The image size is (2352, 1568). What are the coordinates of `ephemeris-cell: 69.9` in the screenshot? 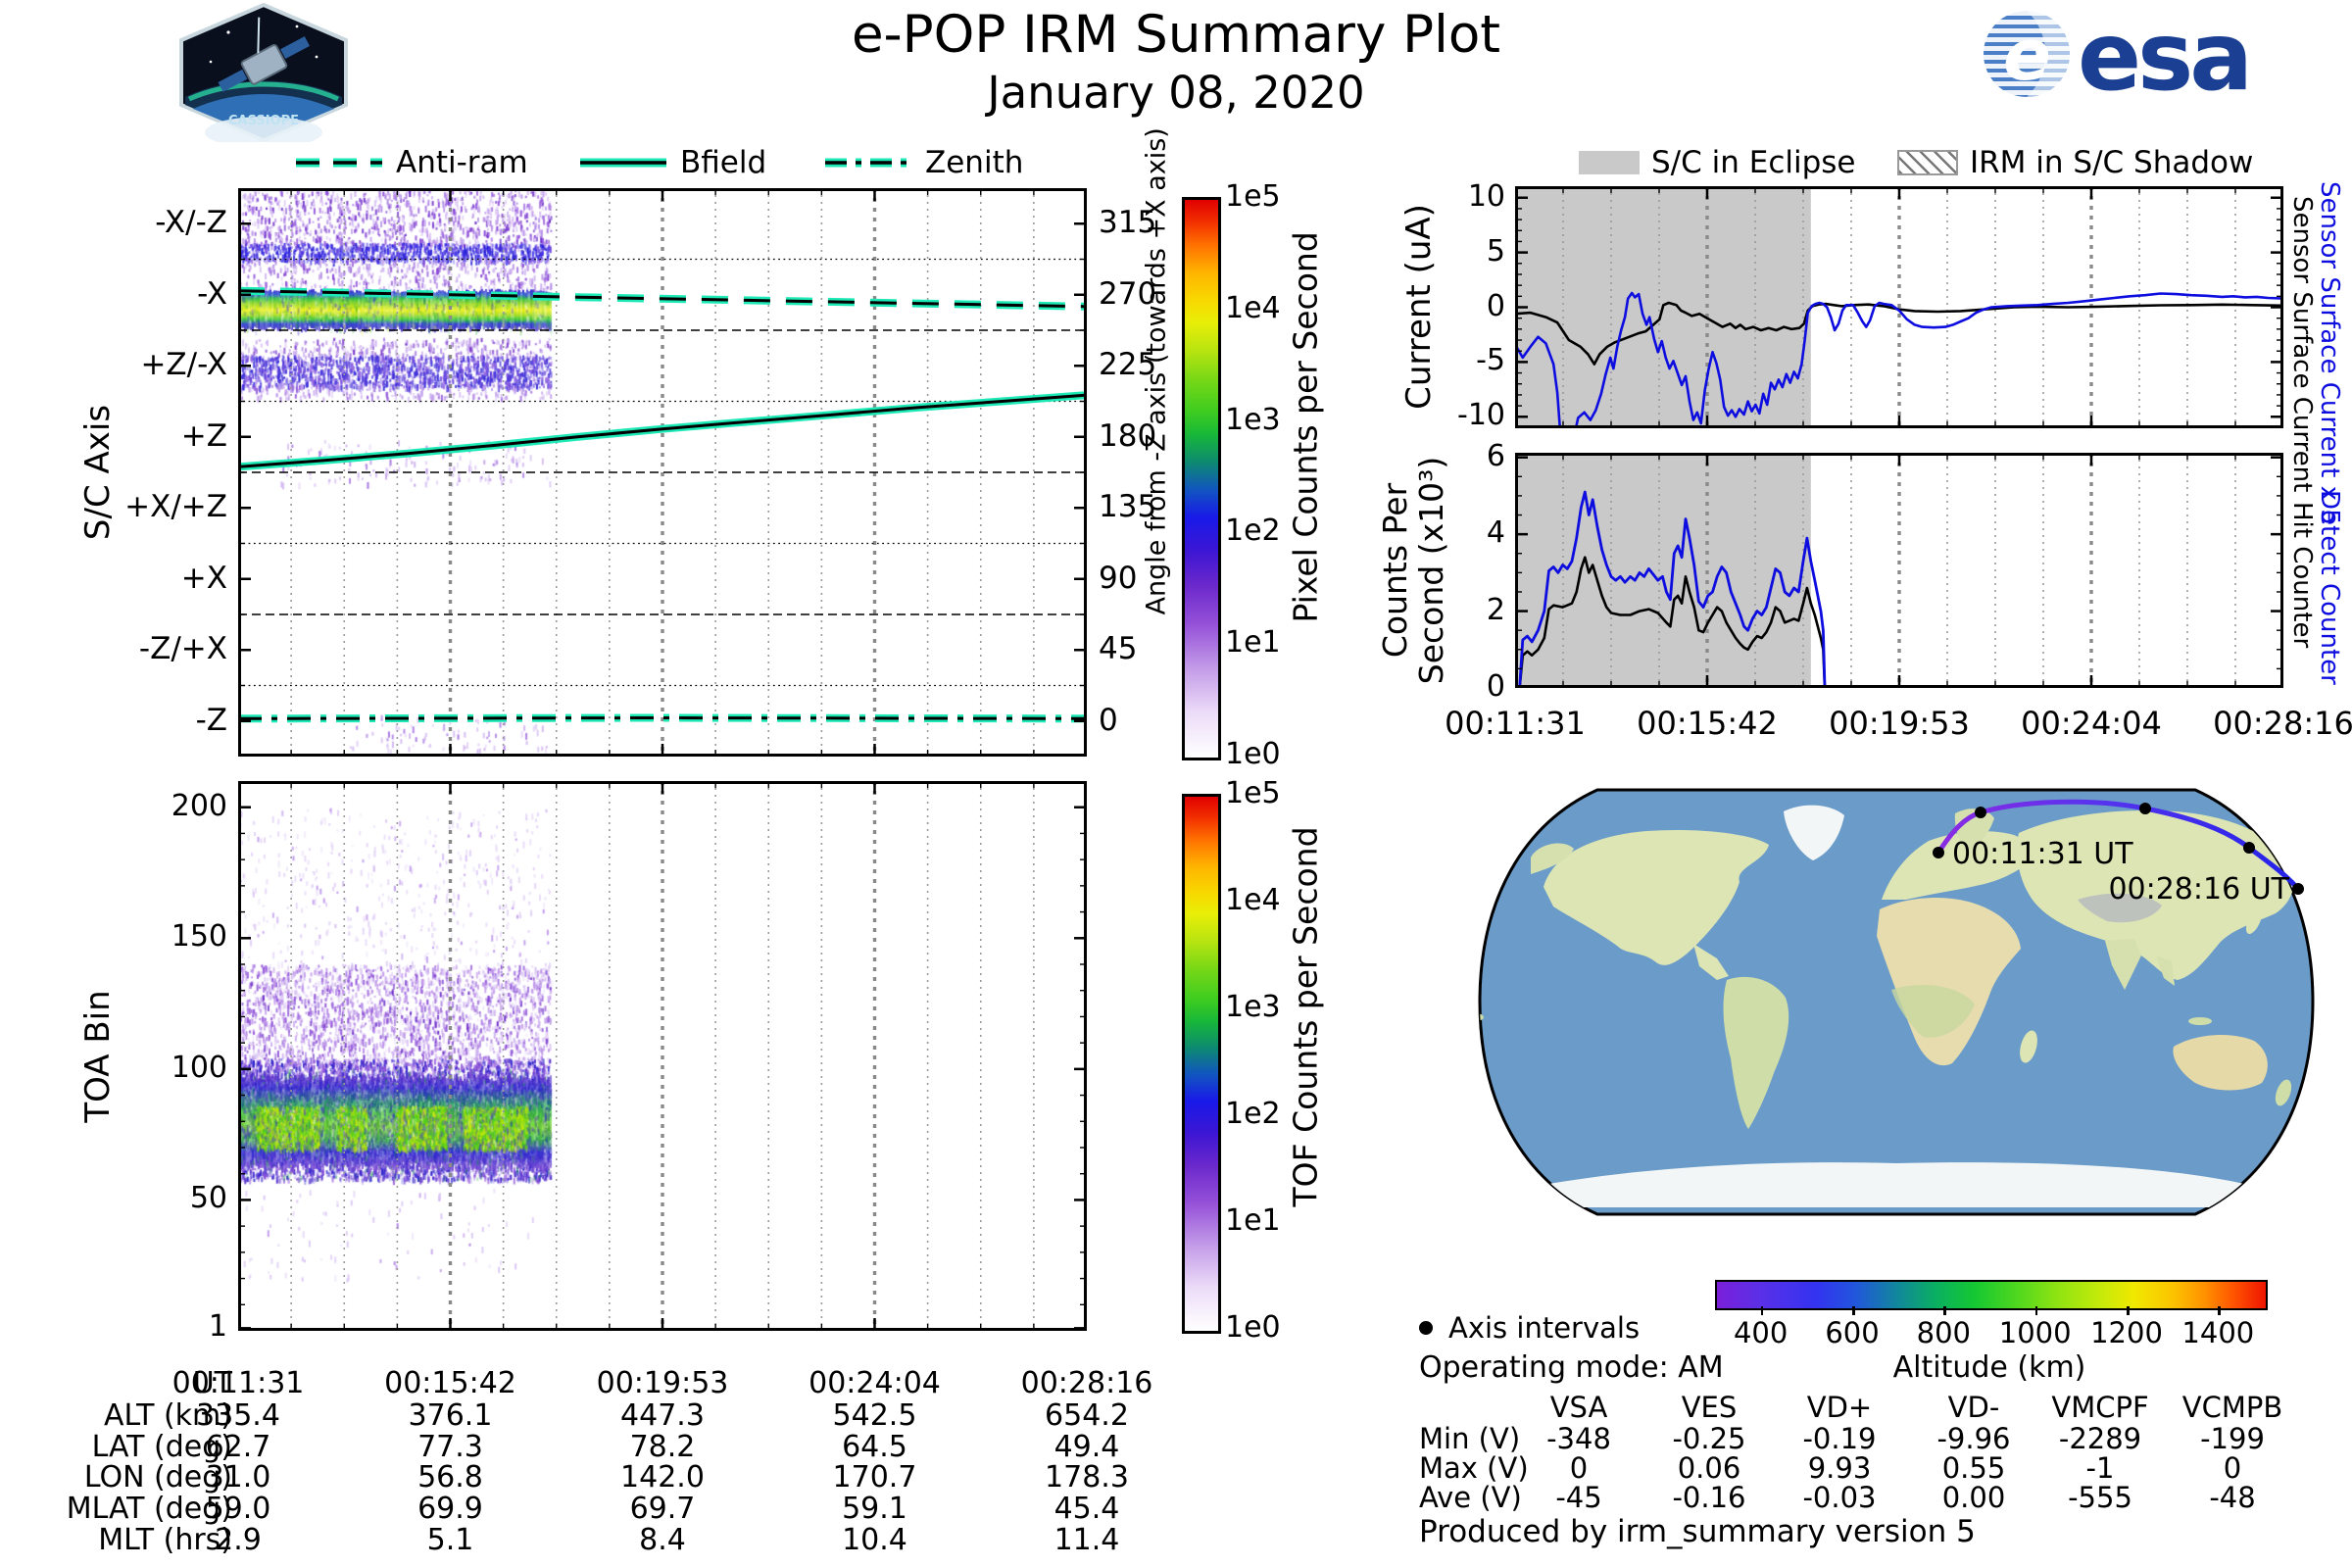 It's located at (450, 1509).